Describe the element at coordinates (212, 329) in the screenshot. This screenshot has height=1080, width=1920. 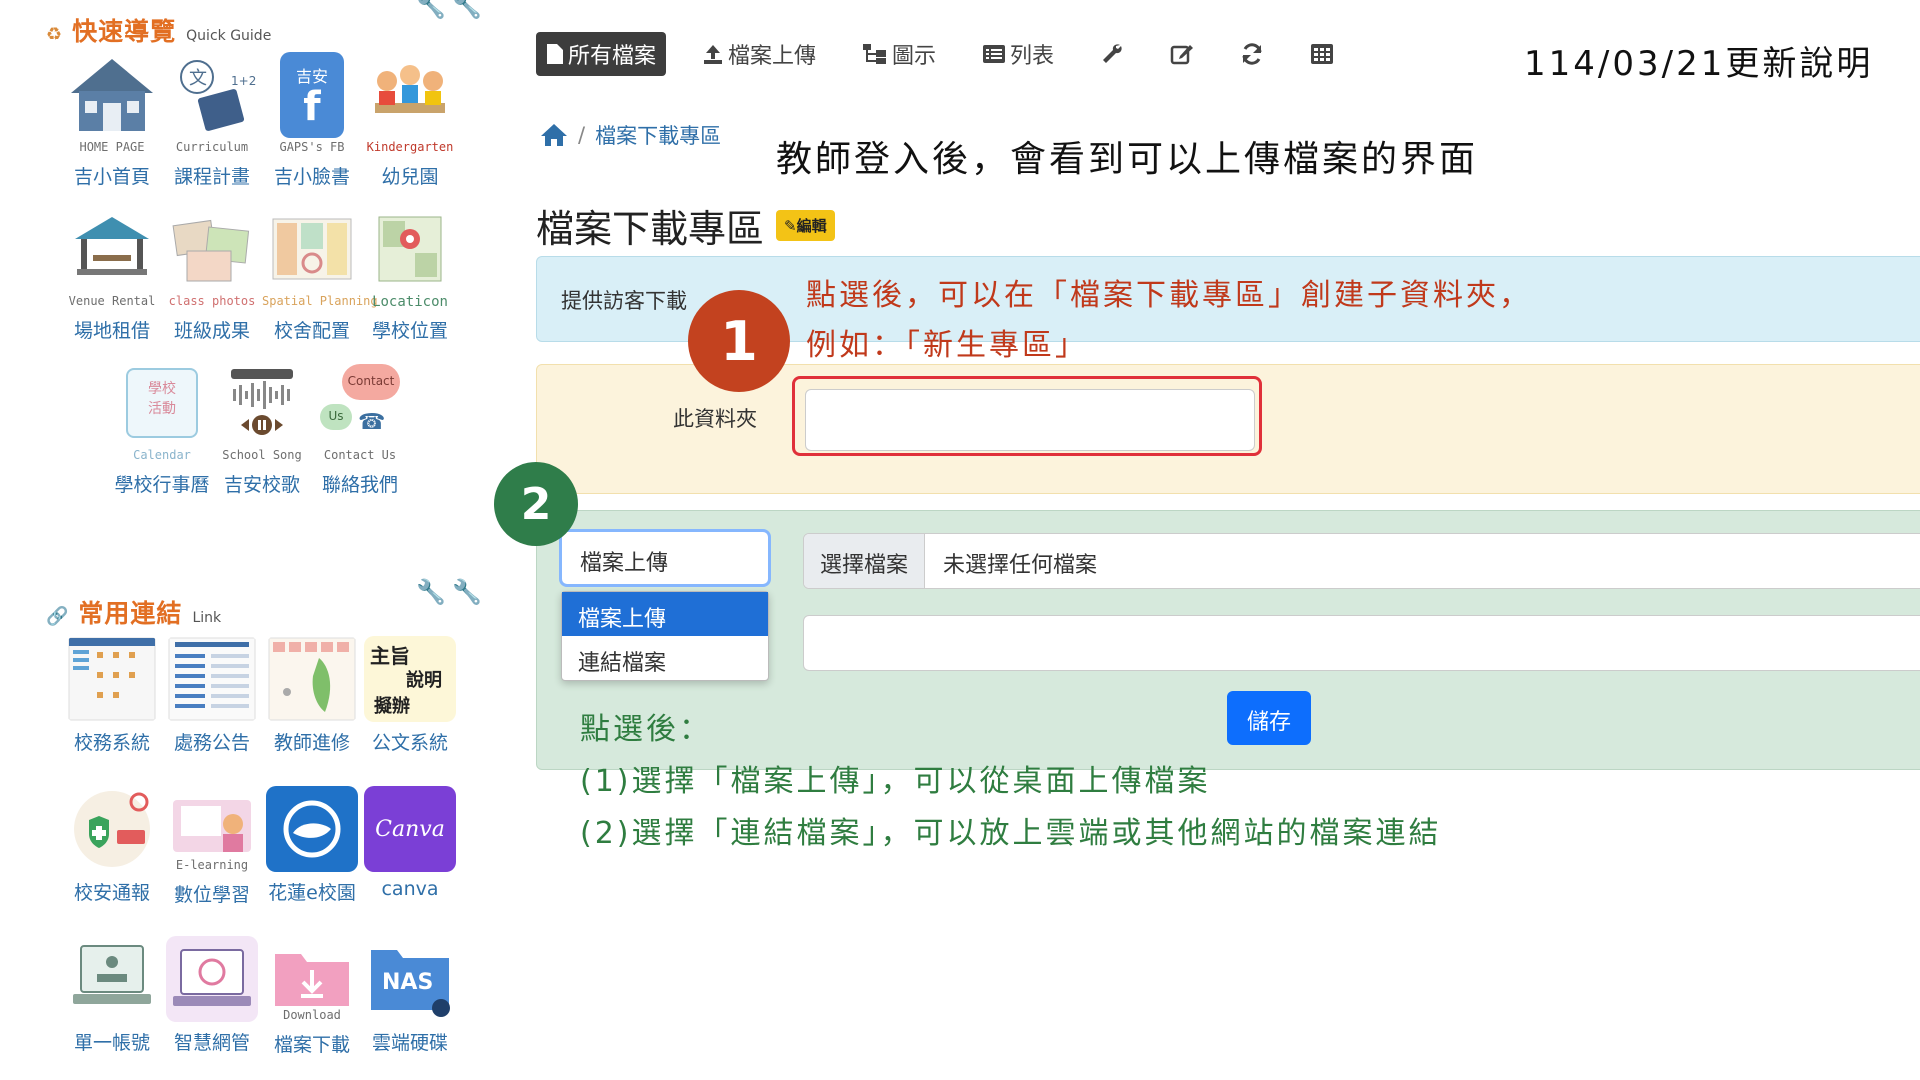
I see `tile-label: 班級成果` at that location.